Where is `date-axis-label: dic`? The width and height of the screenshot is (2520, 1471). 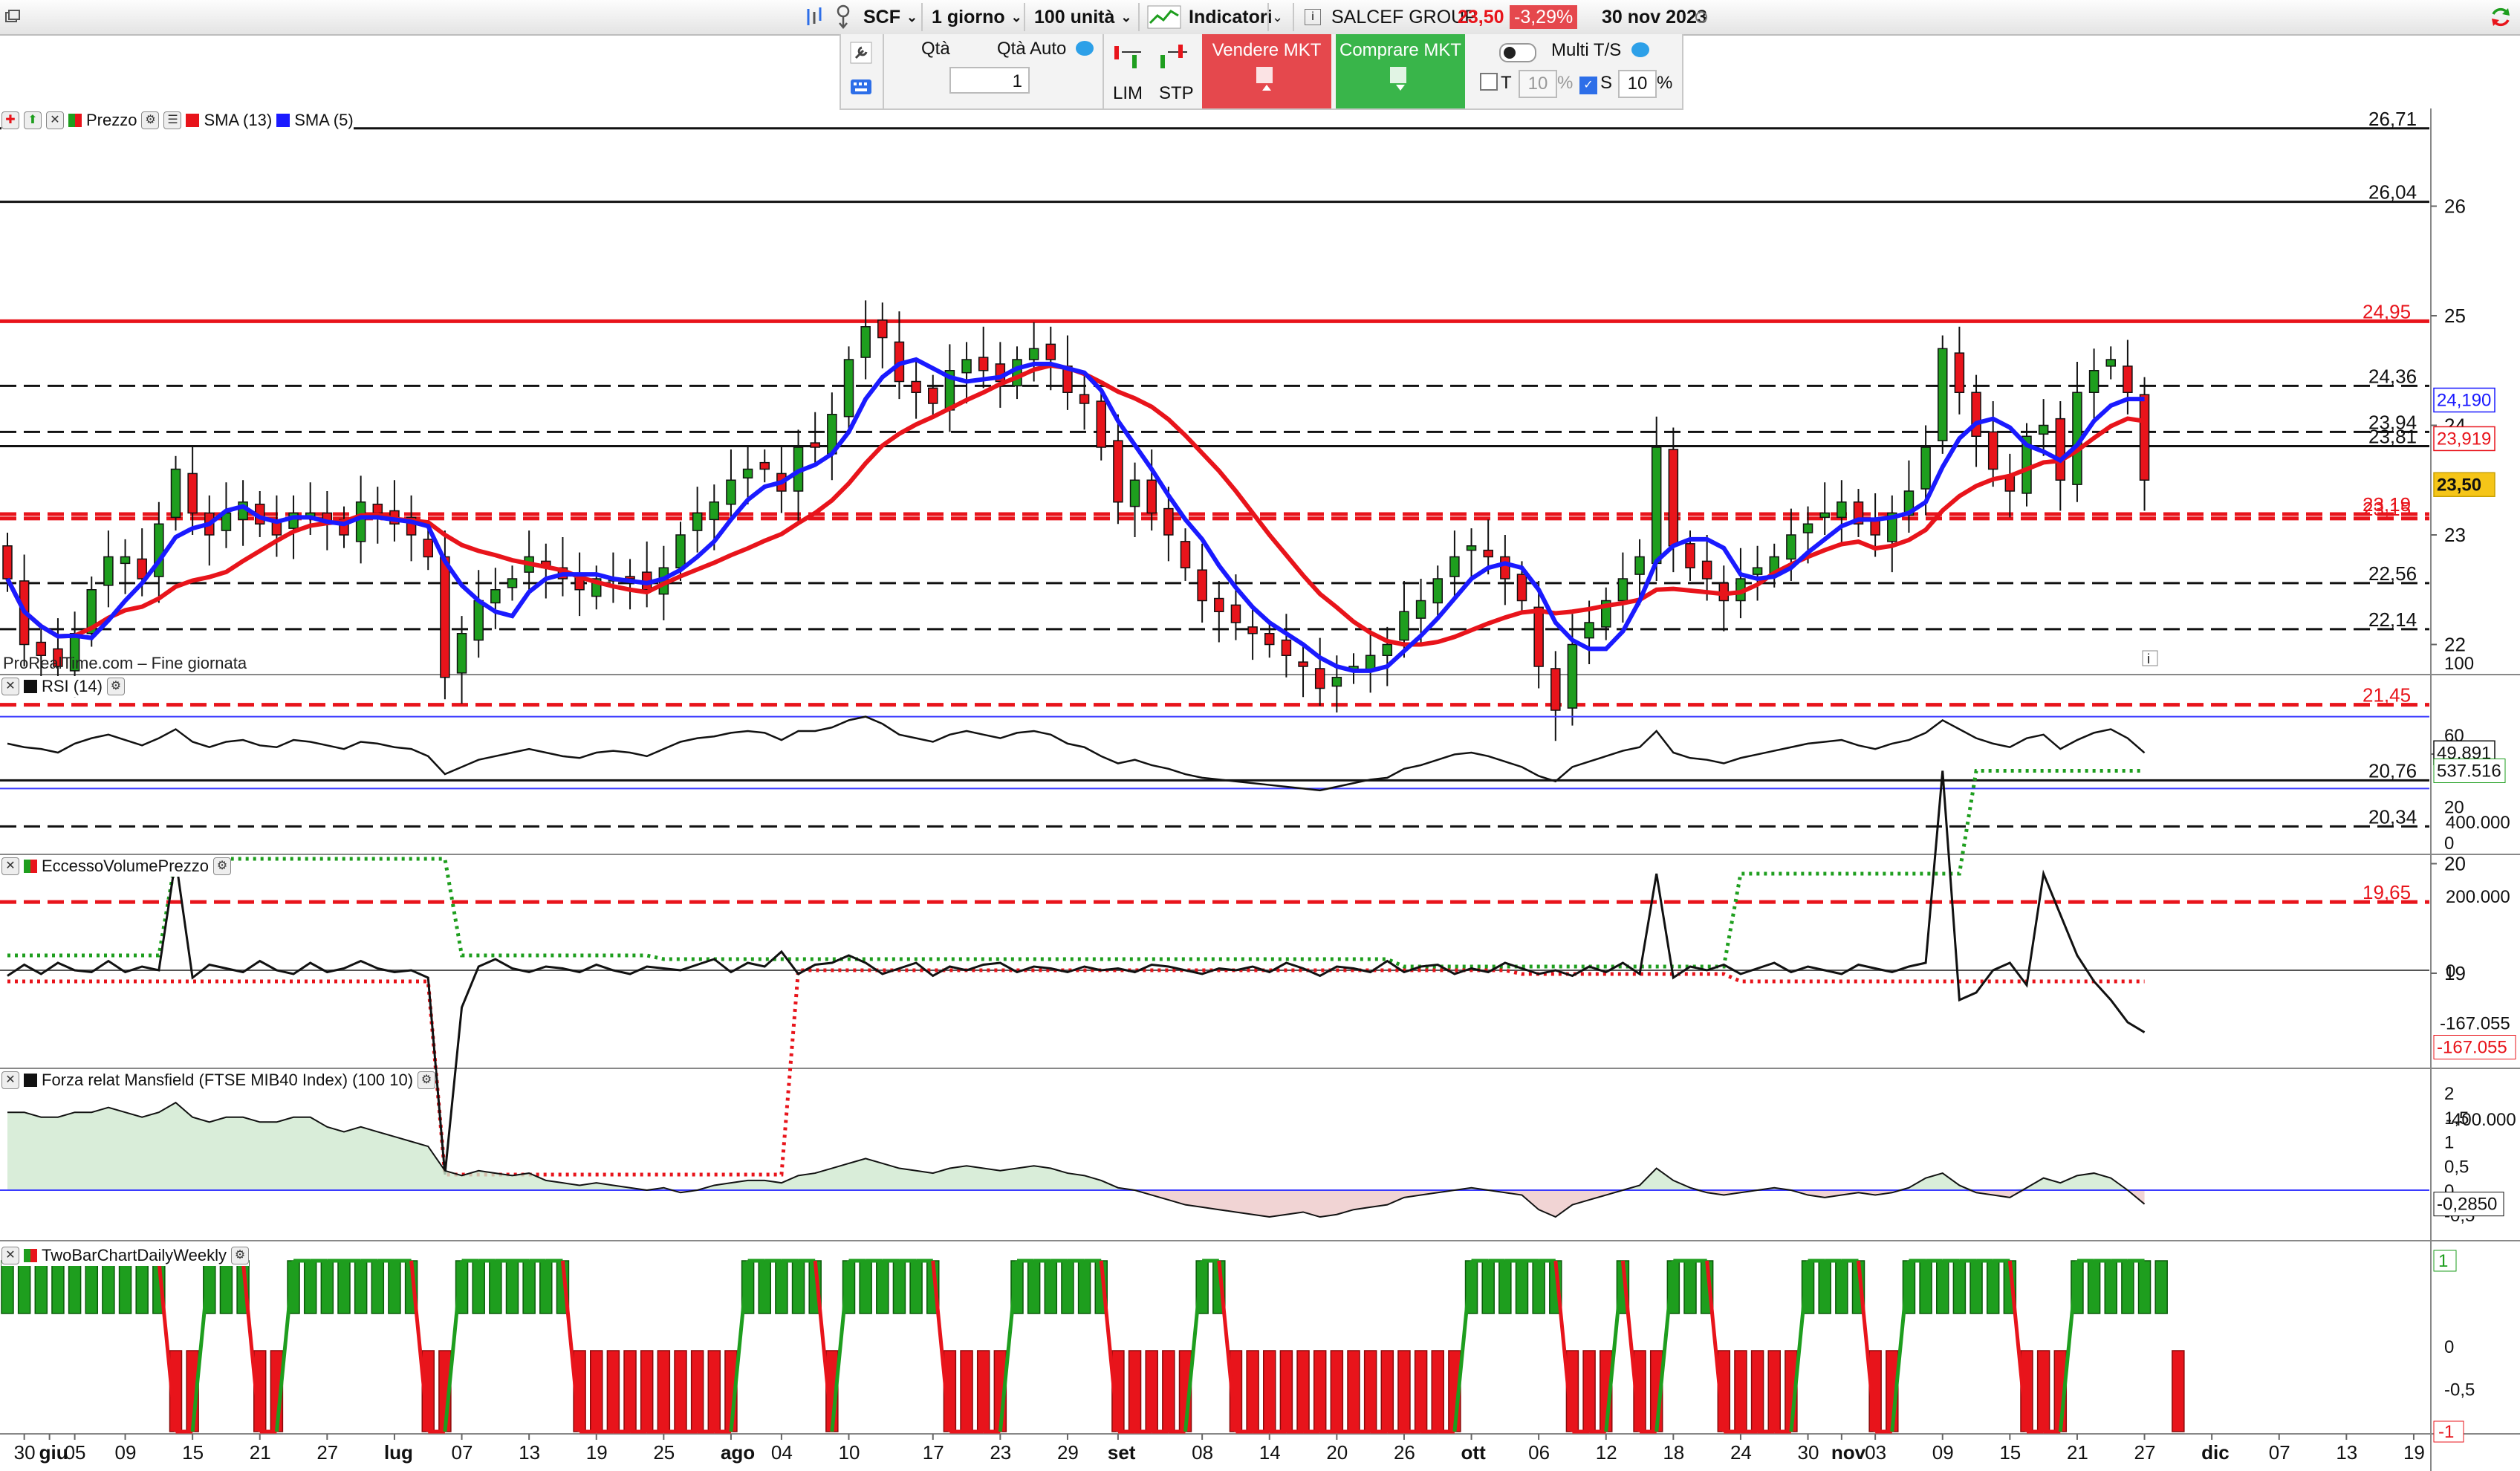 date-axis-label: dic is located at coordinates (2216, 1452).